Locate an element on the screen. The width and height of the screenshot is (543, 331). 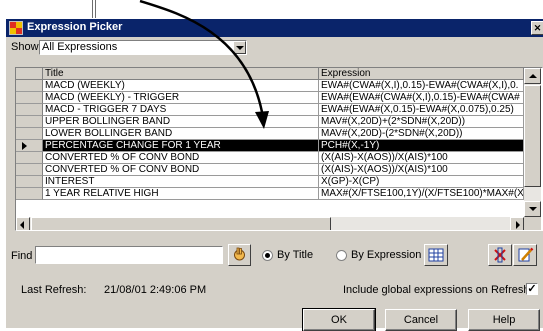
scrollbar-corner is located at coordinates (532, 223).